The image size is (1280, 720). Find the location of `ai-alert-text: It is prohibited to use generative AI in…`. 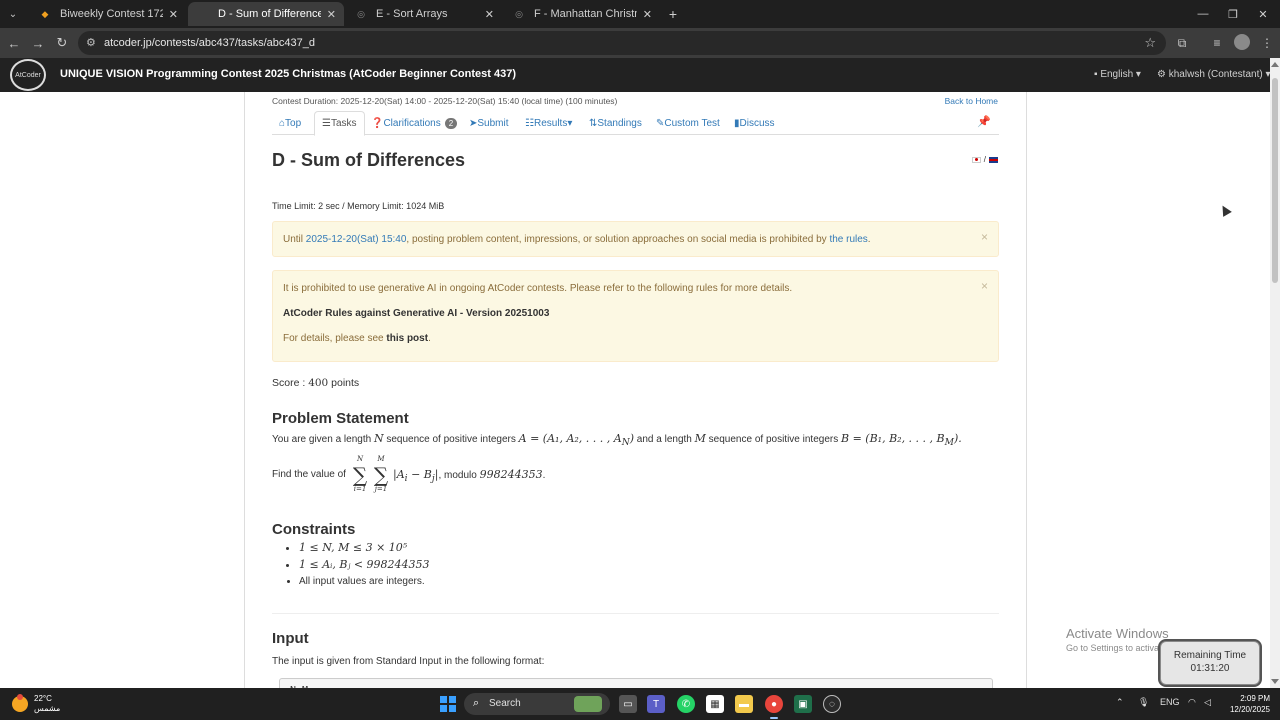

ai-alert-text: It is prohibited to use generative AI in… is located at coordinates (538, 288).